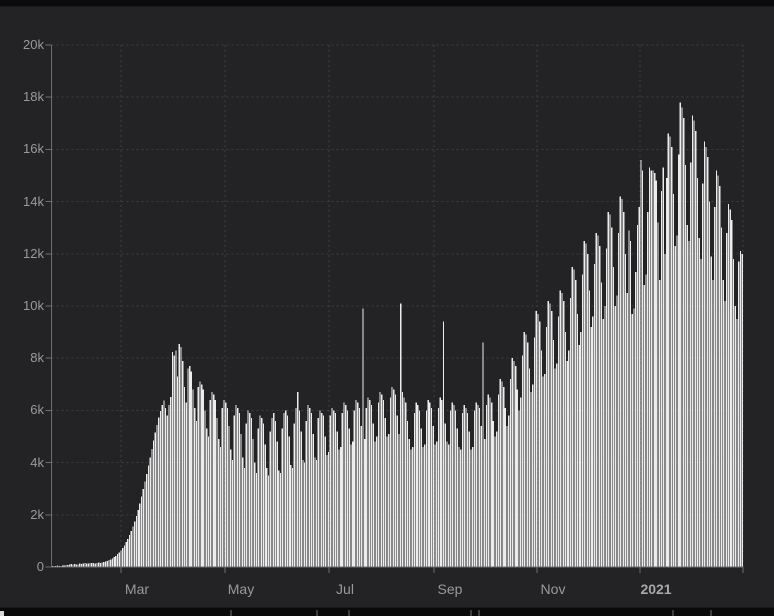 The height and width of the screenshot is (616, 774). What do you see at coordinates (387, 611) in the screenshot?
I see `bottom-cropped-bar` at bounding box center [387, 611].